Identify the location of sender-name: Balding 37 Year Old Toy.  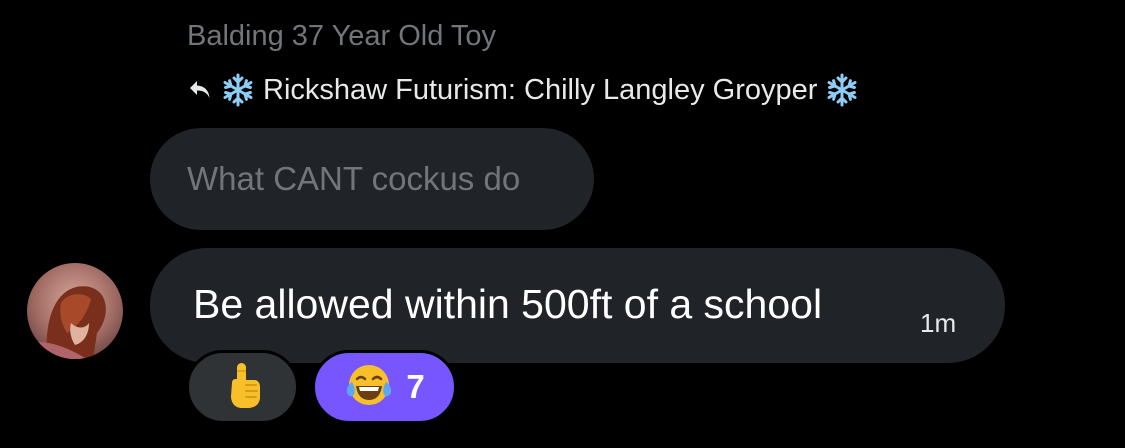
(342, 36).